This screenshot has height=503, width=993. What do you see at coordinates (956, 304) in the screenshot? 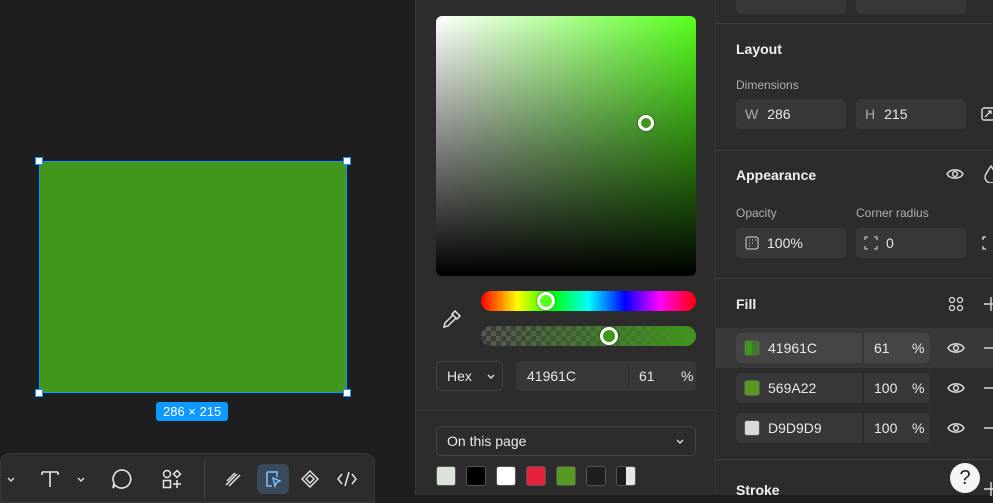
I see `styles-grid-icon` at bounding box center [956, 304].